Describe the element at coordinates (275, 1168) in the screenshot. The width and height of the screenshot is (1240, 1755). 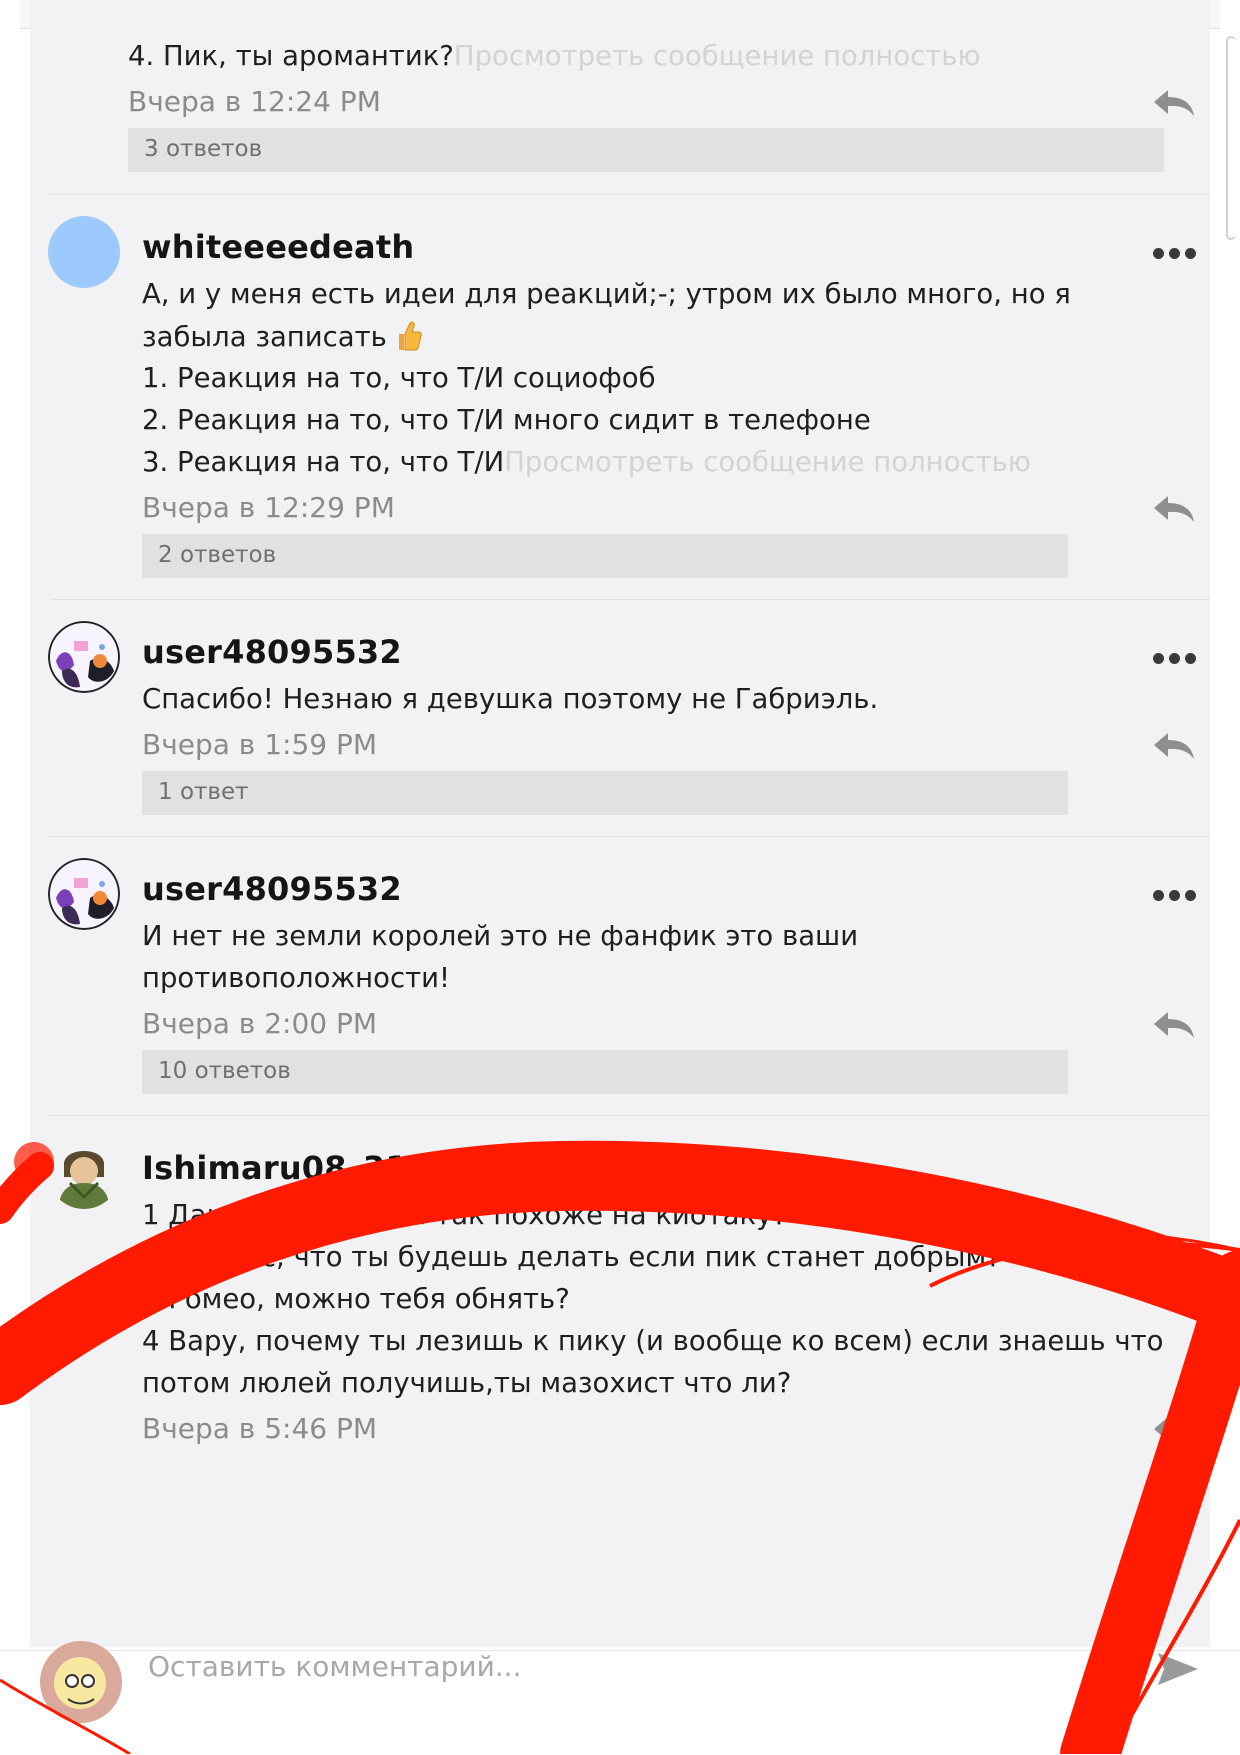
I see `comment-username: Ishimaru08_31` at that location.